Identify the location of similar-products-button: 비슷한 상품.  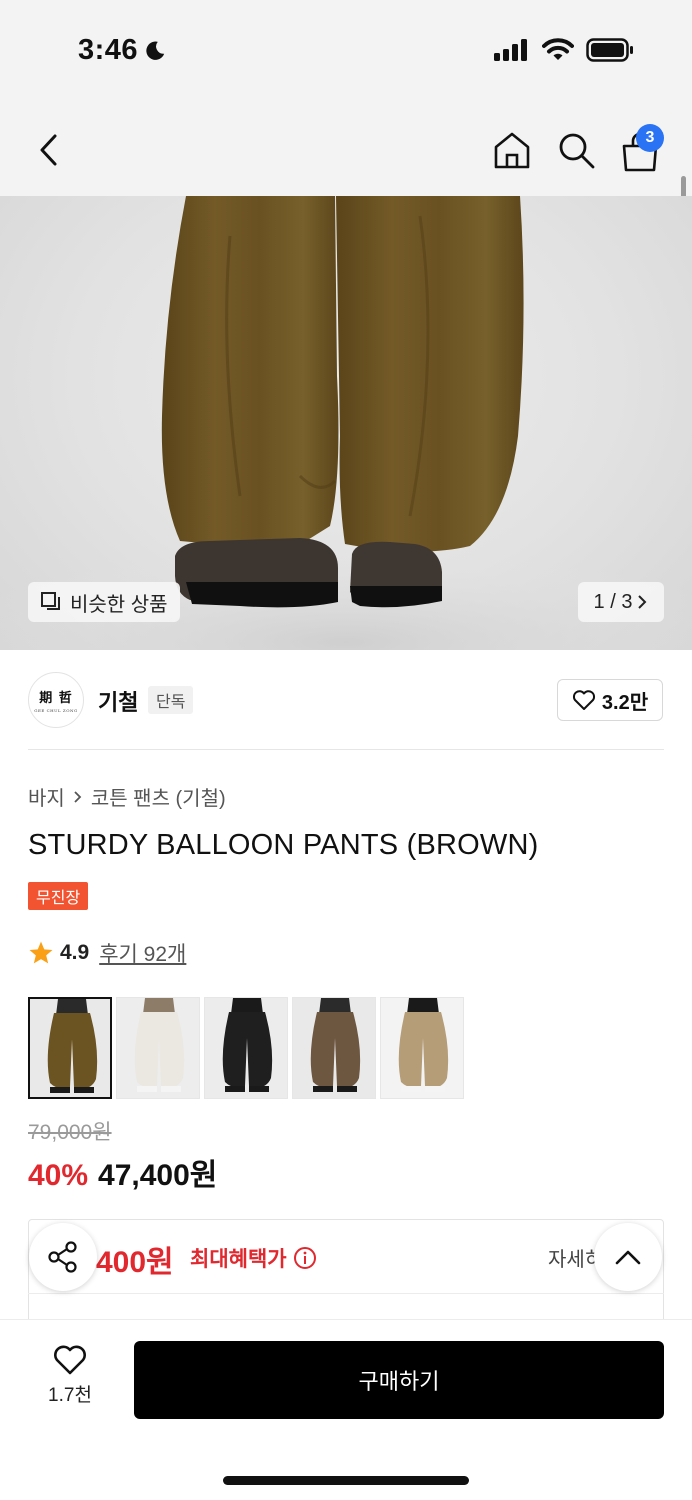
(104, 602).